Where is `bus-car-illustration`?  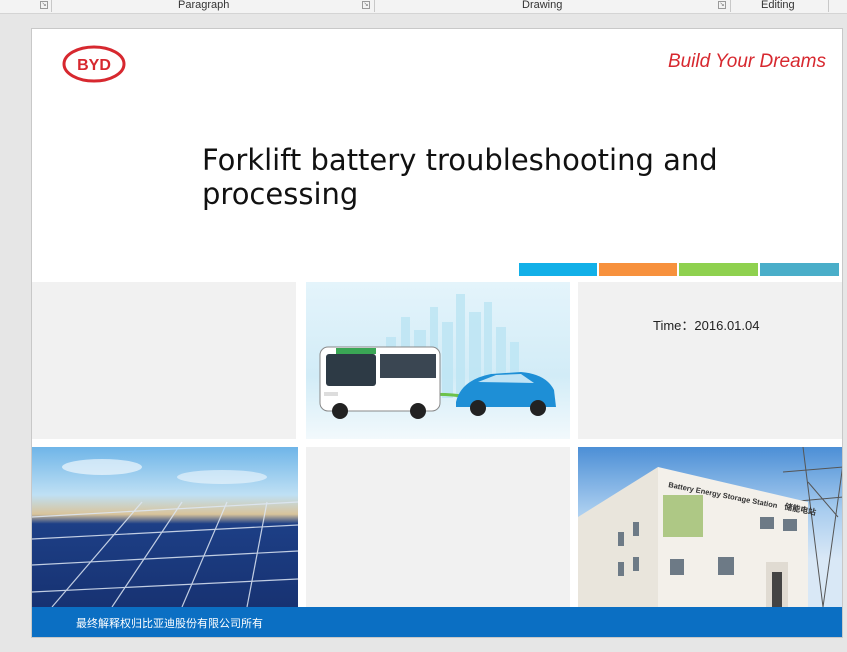 bus-car-illustration is located at coordinates (437, 356).